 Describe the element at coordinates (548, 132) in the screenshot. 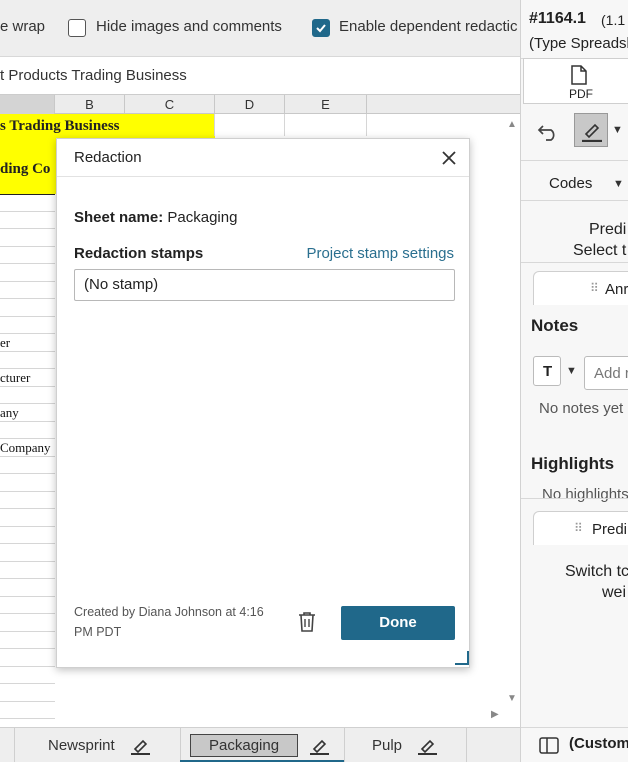

I see `undo-icon` at that location.